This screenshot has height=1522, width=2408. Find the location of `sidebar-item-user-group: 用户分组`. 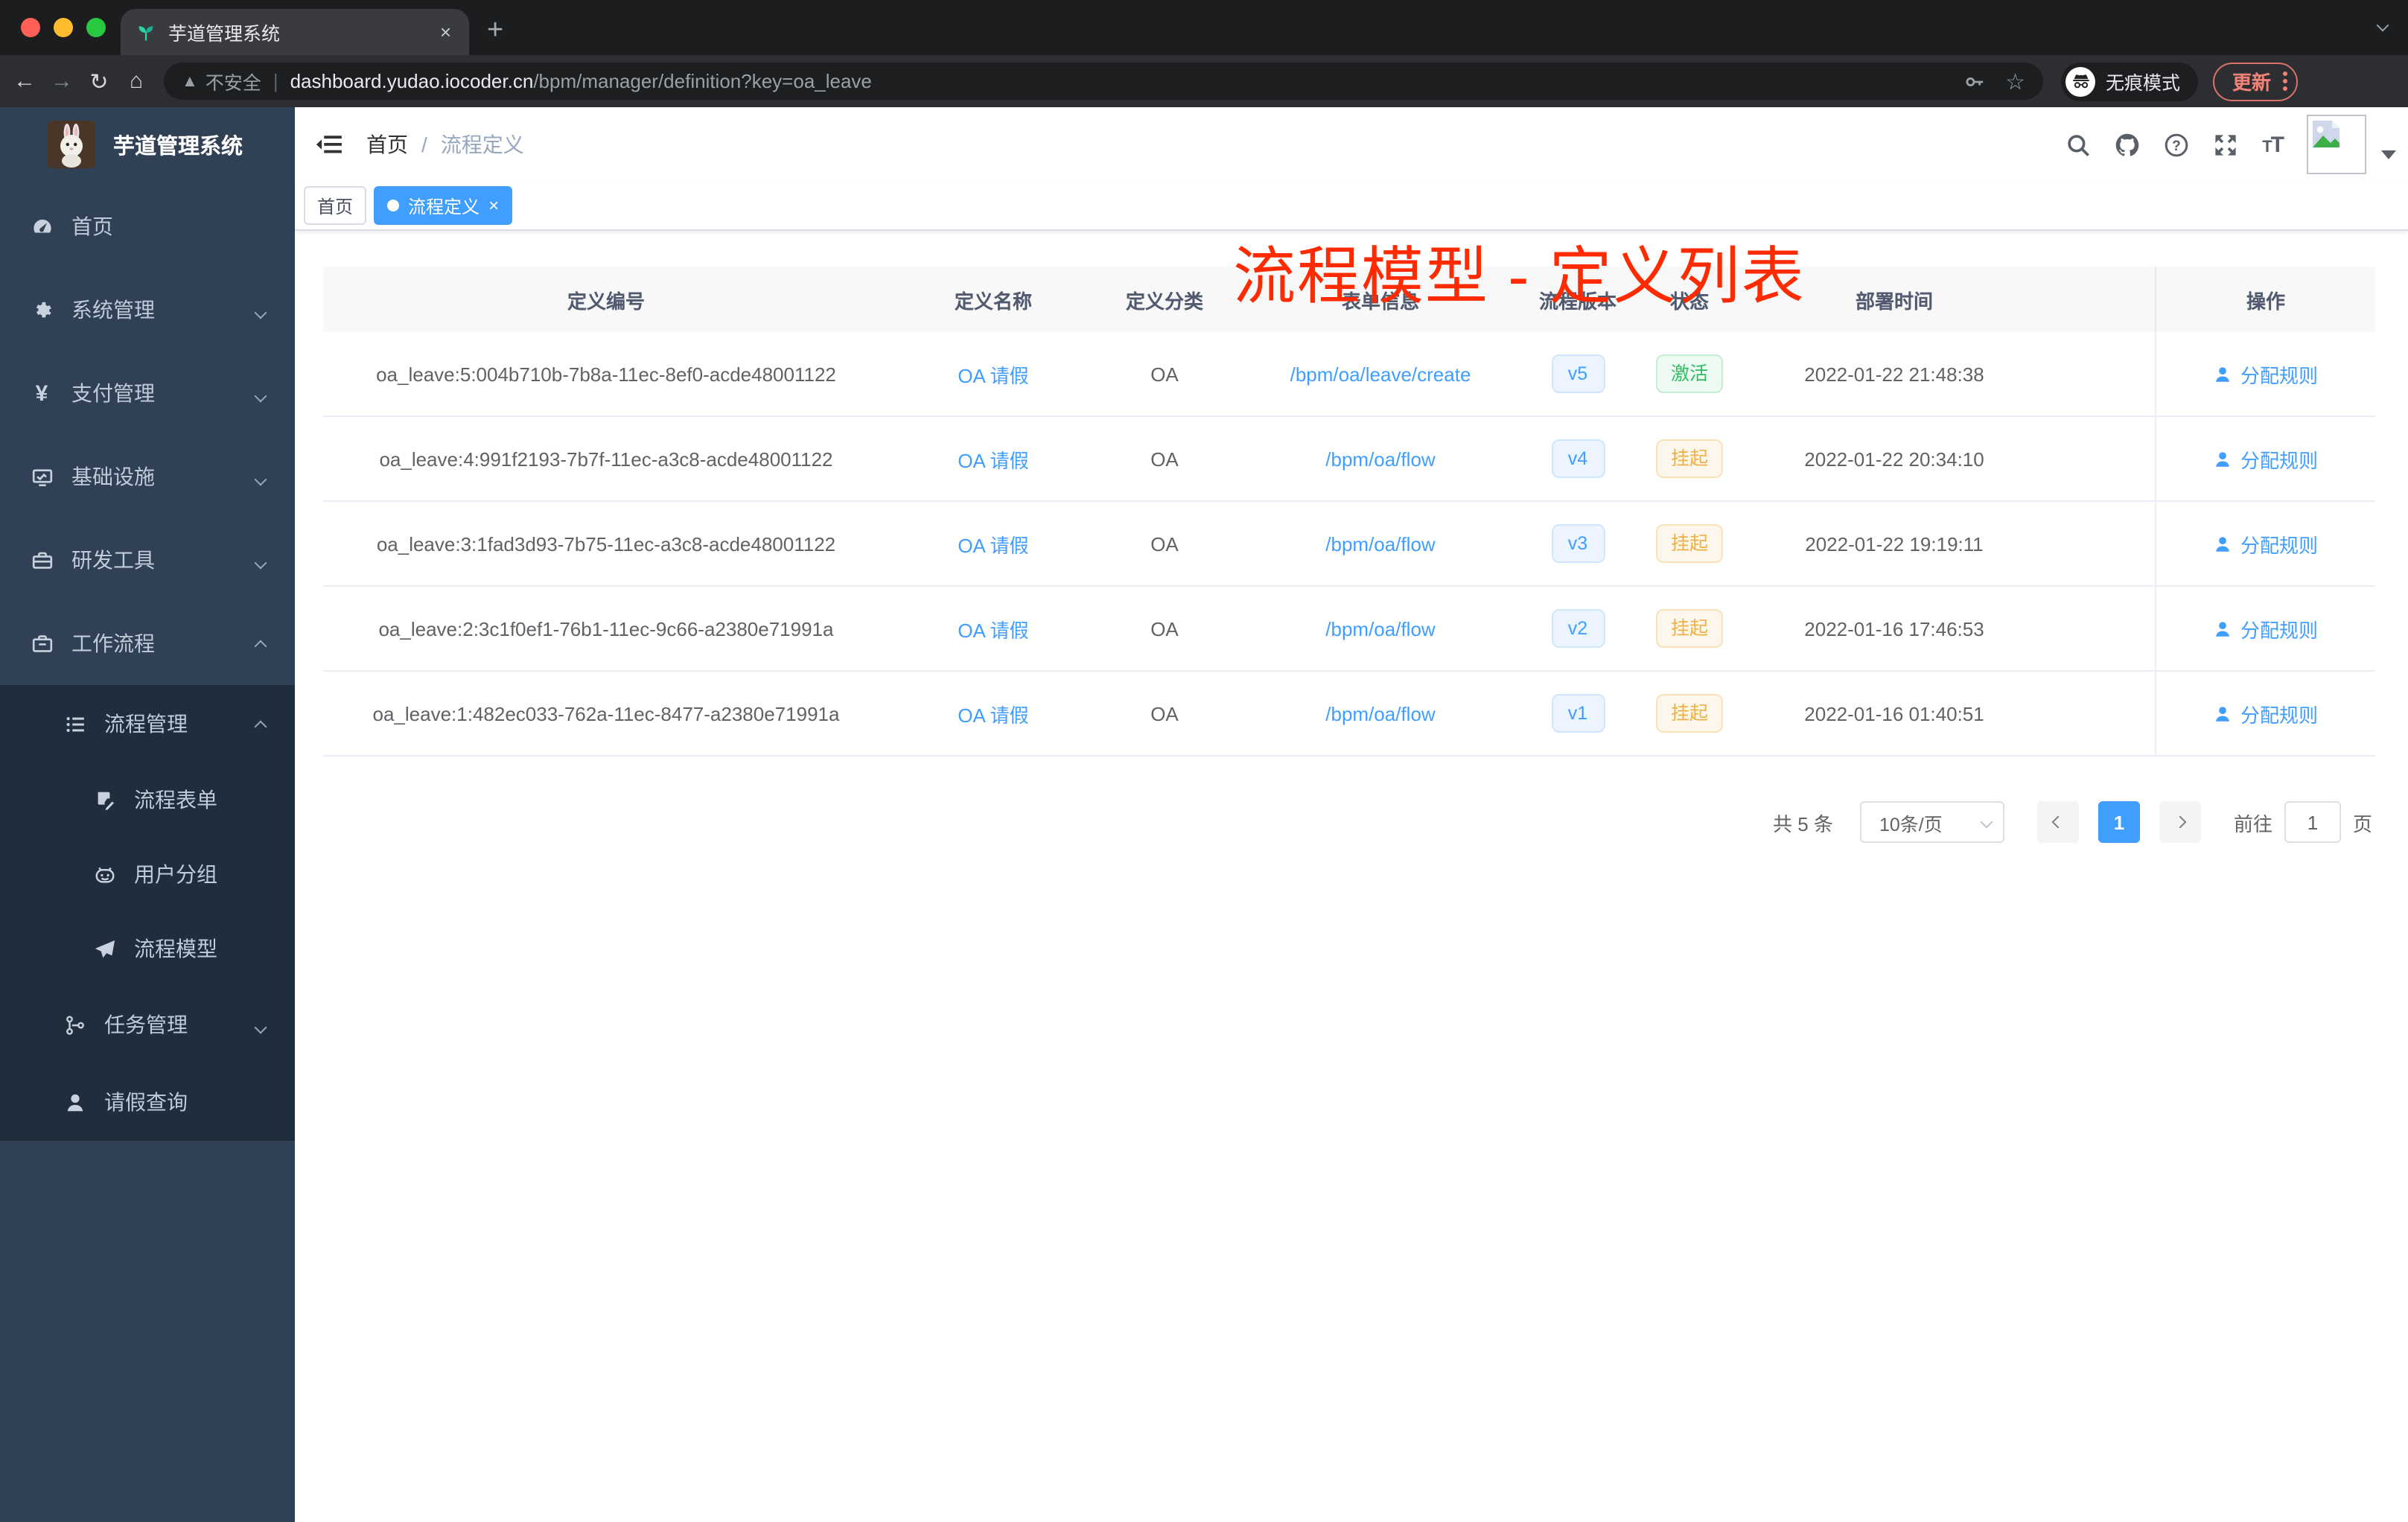

sidebar-item-user-group: 用户分组 is located at coordinates (147, 874).